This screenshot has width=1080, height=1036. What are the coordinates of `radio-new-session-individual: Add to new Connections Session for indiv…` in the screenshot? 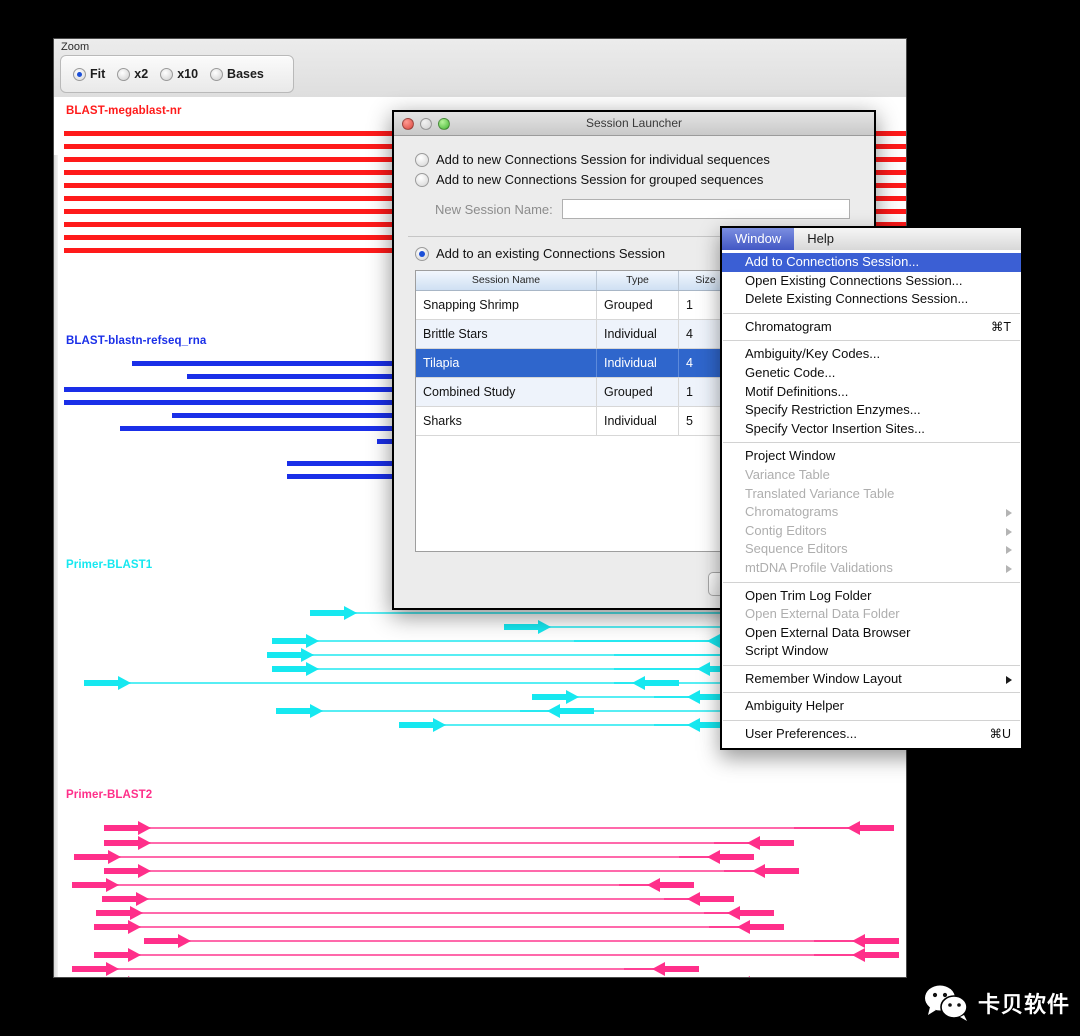 It's located at (635, 159).